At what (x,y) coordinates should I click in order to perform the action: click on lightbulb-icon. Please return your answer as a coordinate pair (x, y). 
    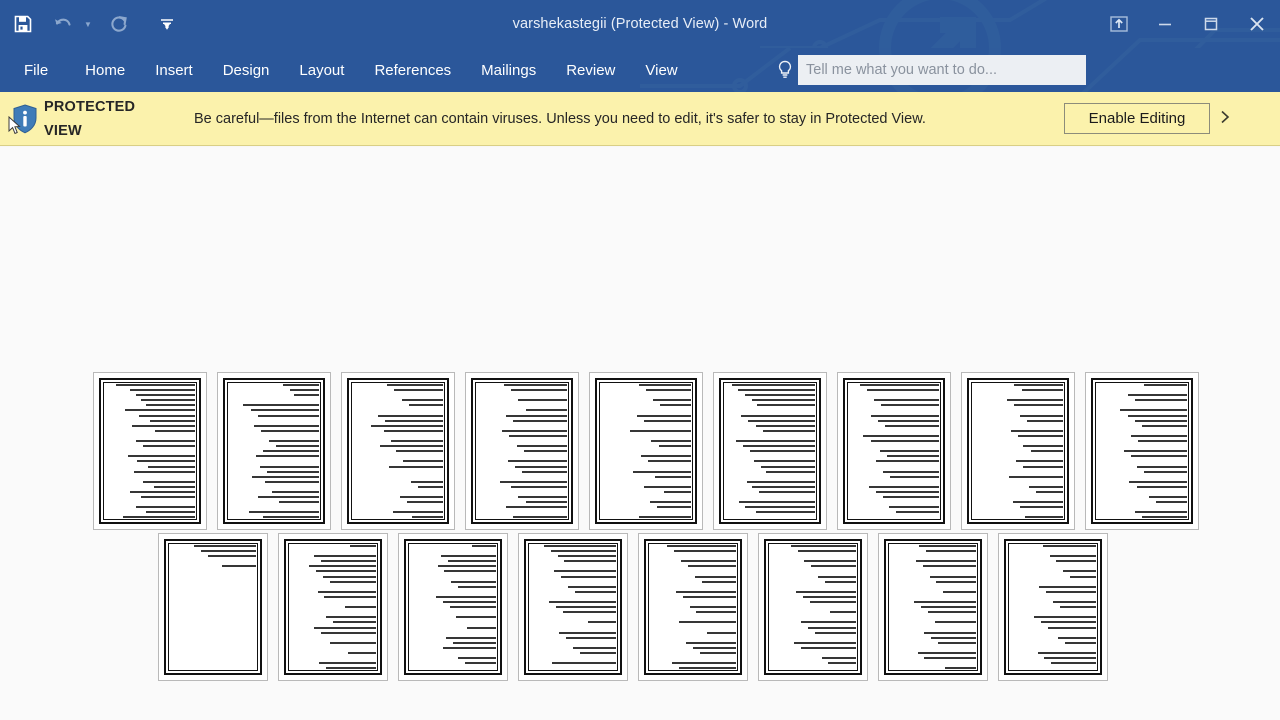
    Looking at the image, I should click on (785, 70).